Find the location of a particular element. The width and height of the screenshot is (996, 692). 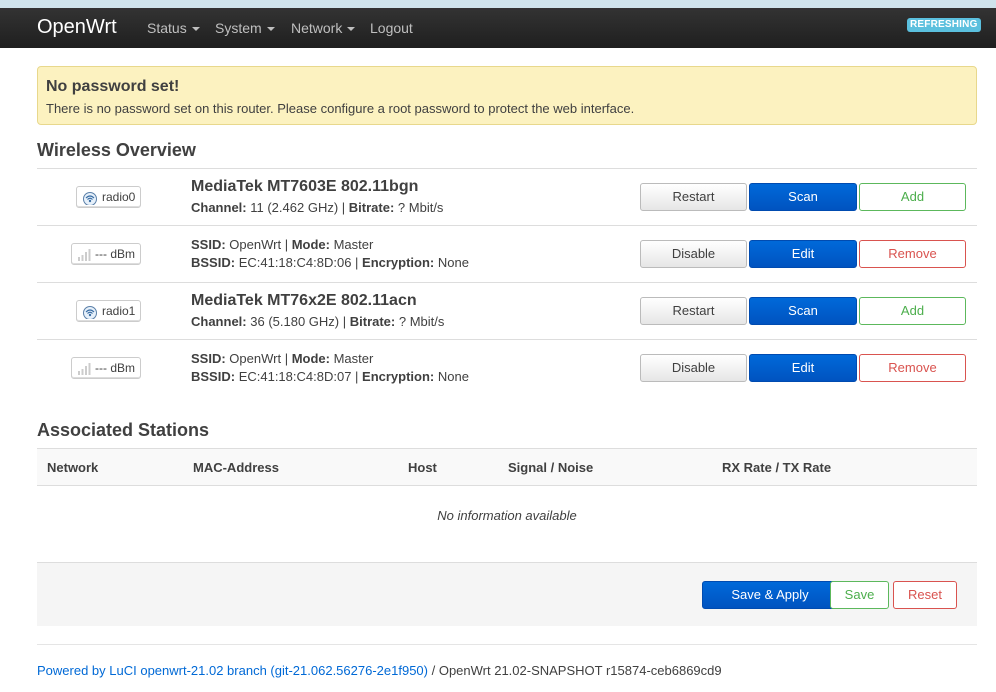

column-network: Network is located at coordinates (73, 467).